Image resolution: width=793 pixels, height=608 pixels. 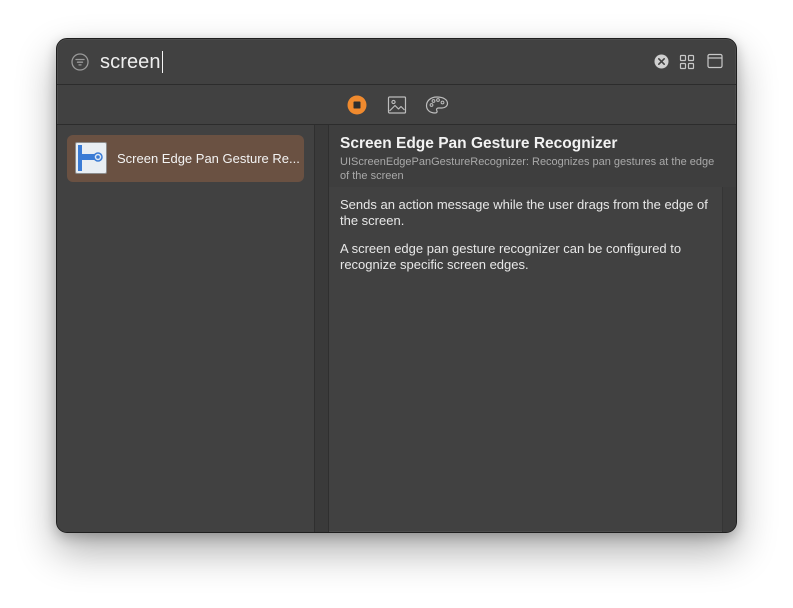 What do you see at coordinates (80, 62) in the screenshot?
I see `filter-icon` at bounding box center [80, 62].